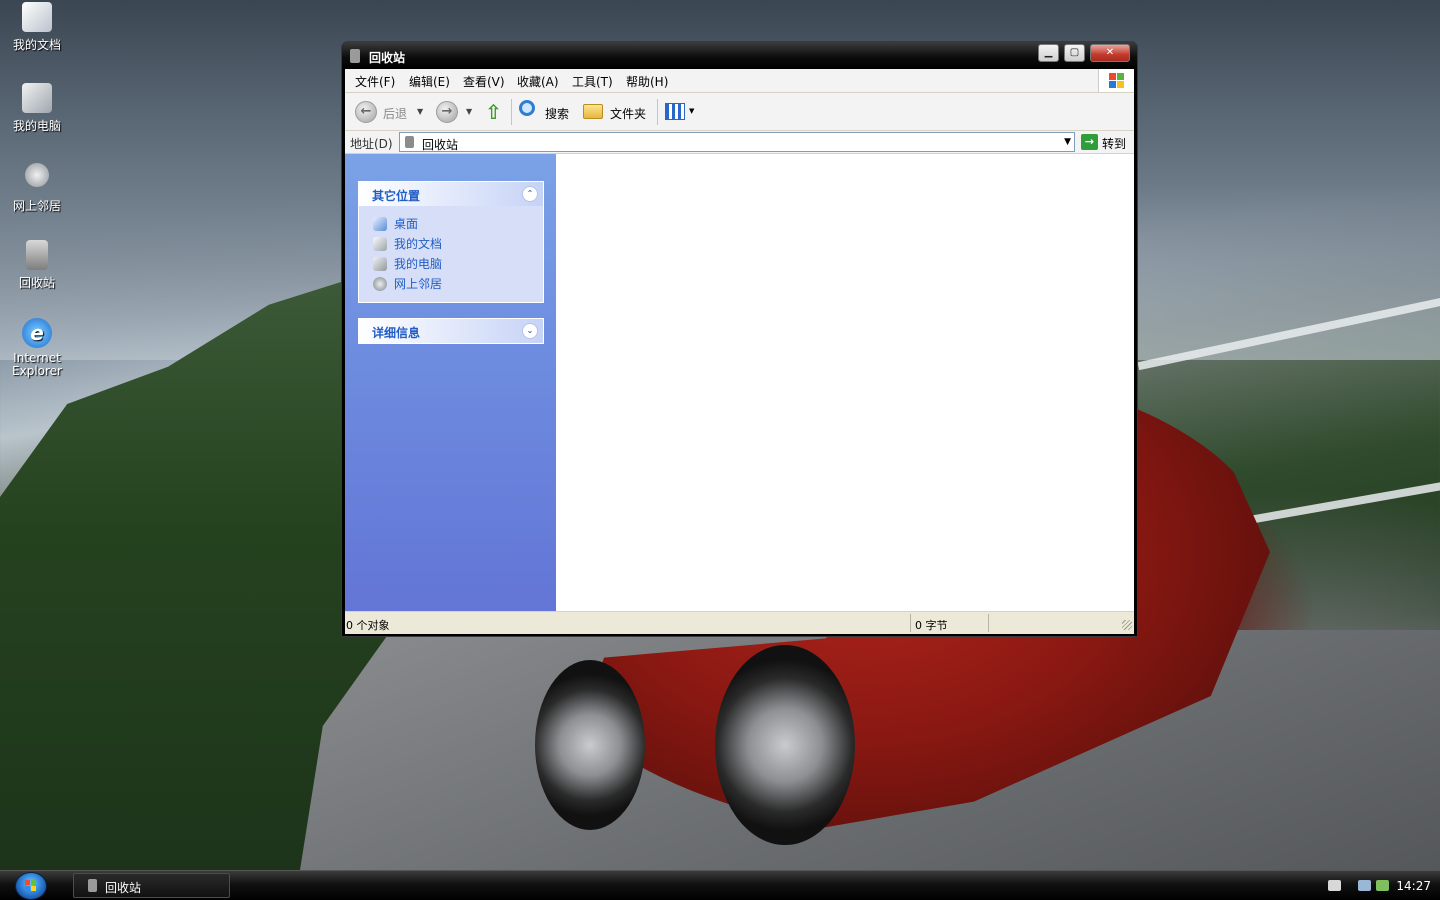  I want to click on views-grid-icon, so click(675, 111).